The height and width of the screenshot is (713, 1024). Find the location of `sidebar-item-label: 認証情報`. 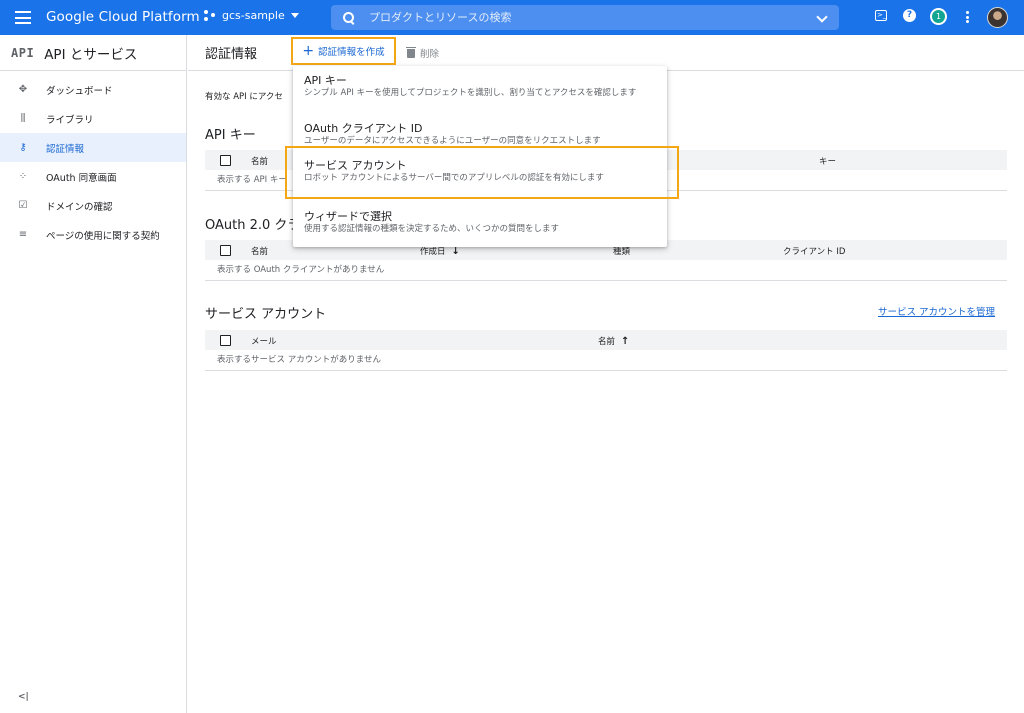

sidebar-item-label: 認証情報 is located at coordinates (65, 149).